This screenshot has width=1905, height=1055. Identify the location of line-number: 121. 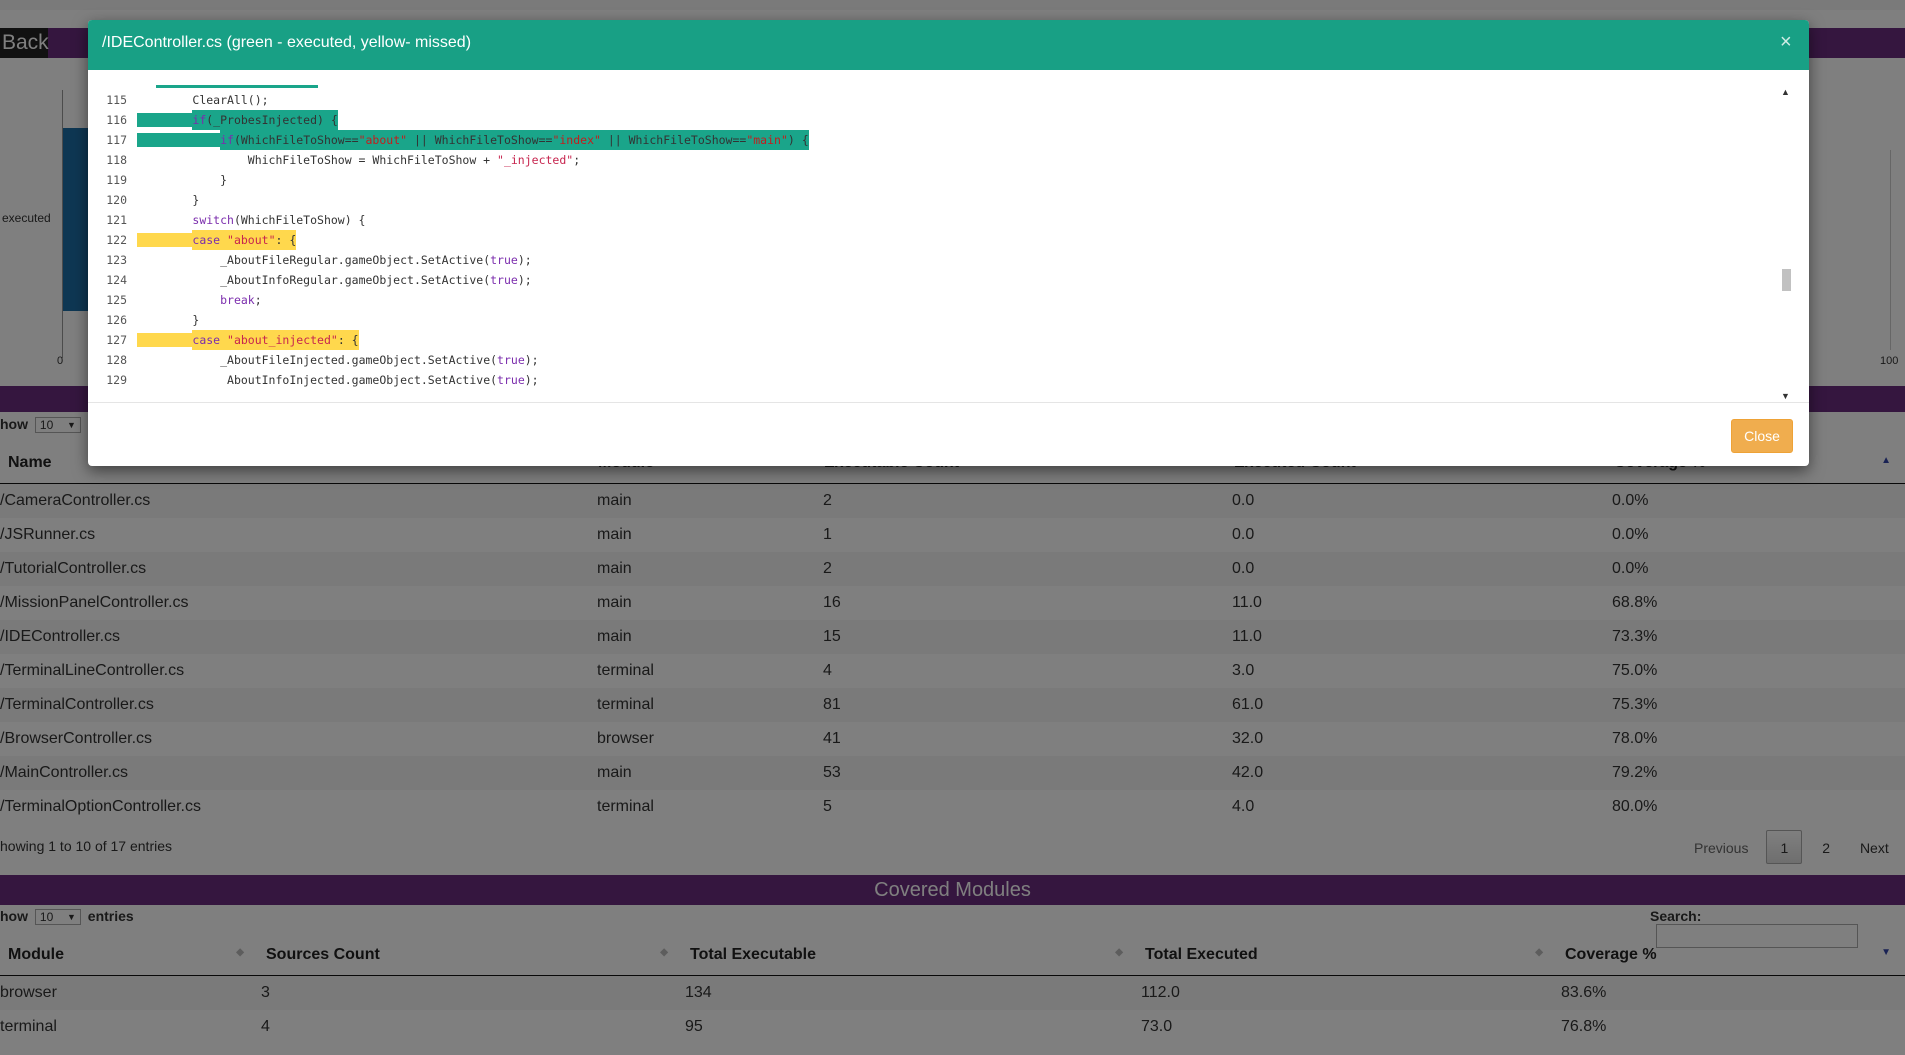
(116, 220).